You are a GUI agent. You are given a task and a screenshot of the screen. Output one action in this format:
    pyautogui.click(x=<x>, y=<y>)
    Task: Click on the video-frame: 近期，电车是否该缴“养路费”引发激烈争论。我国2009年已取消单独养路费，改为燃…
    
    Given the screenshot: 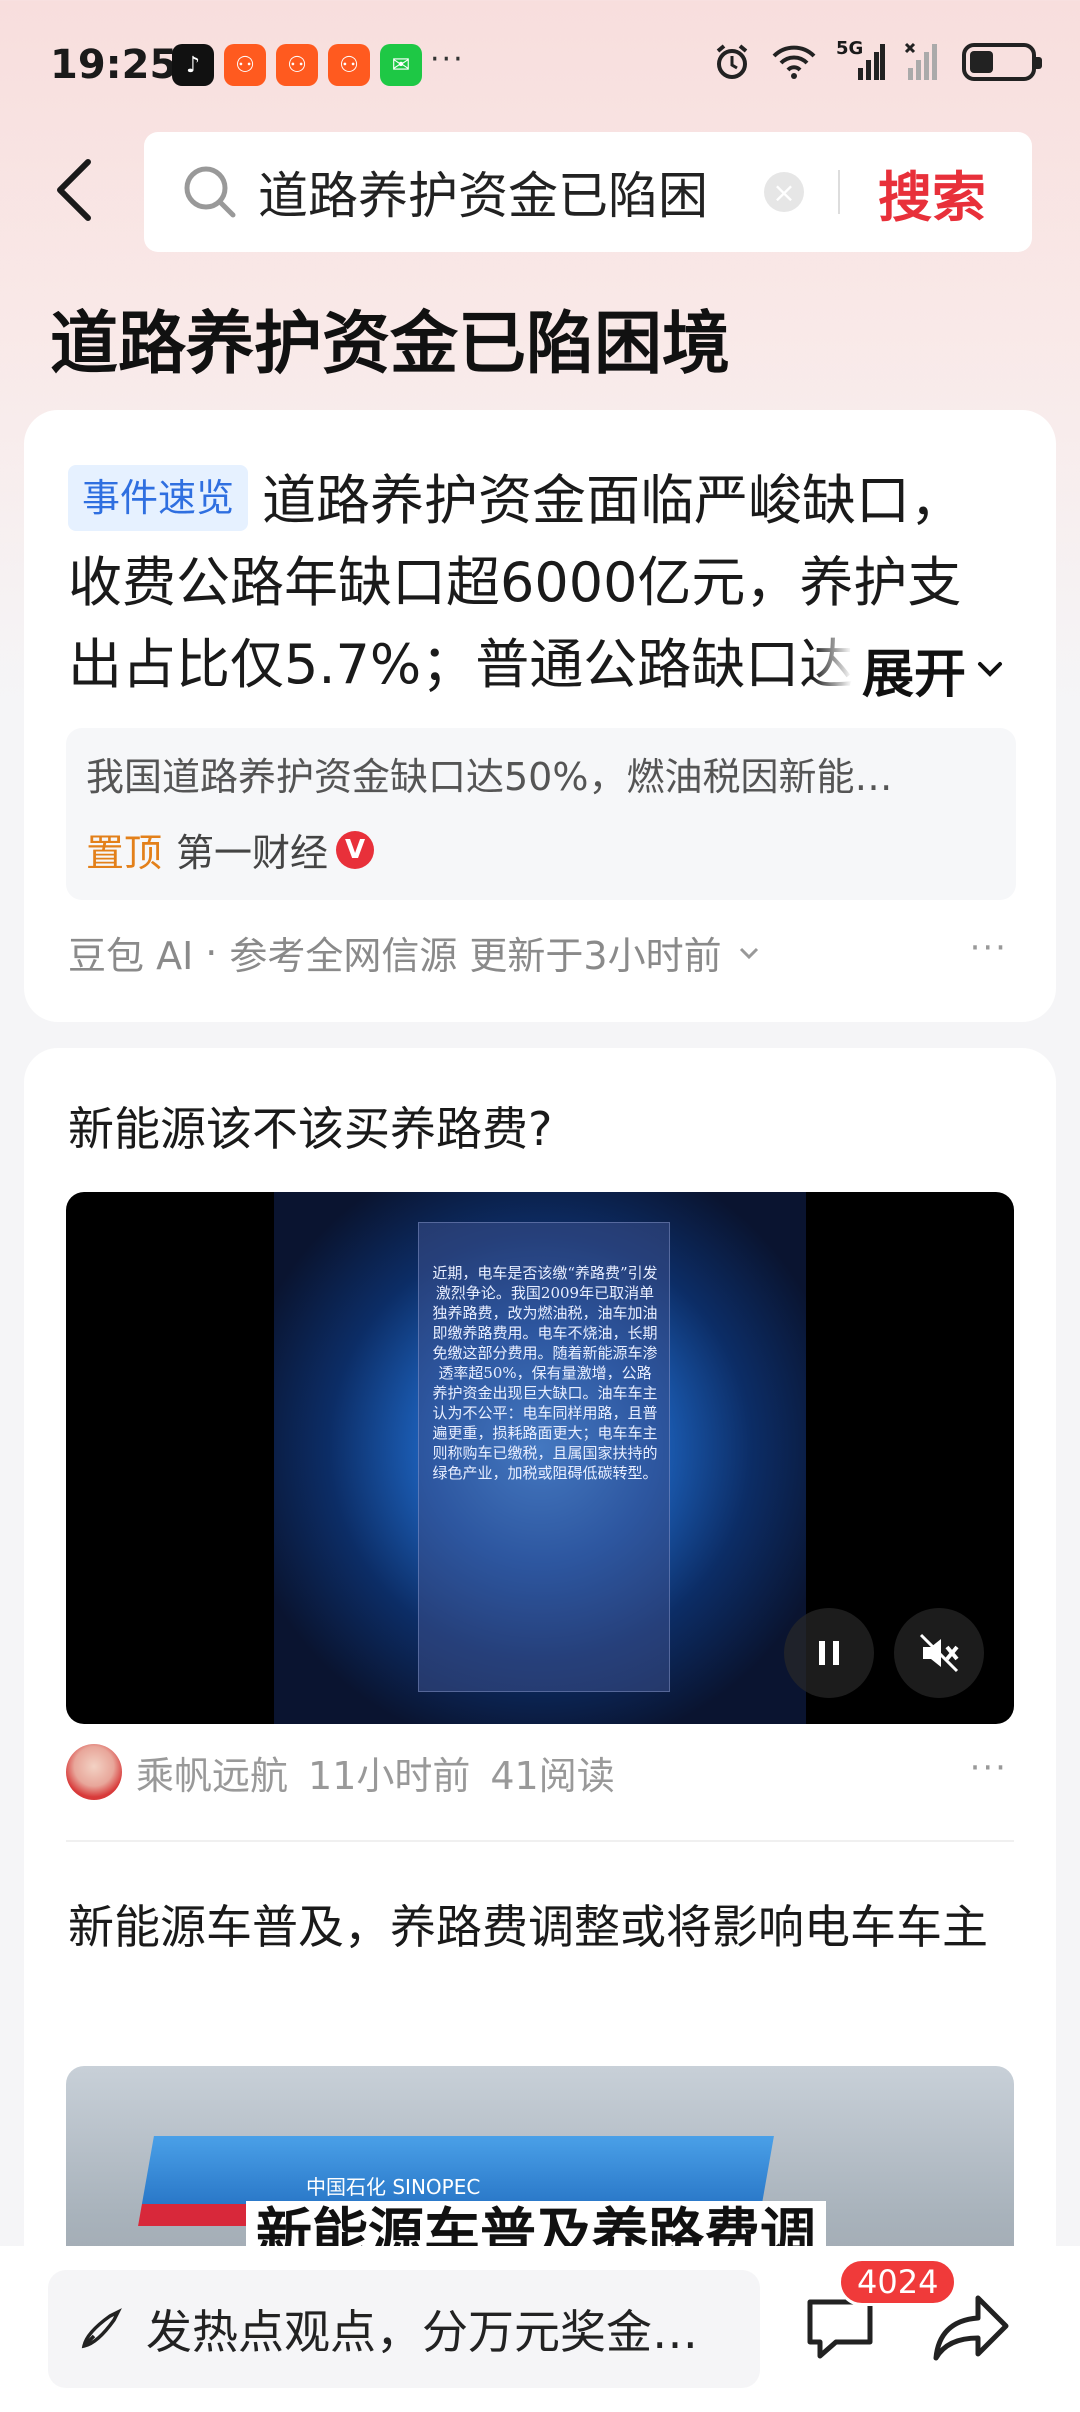 What is the action you would take?
    pyautogui.click(x=540, y=1458)
    